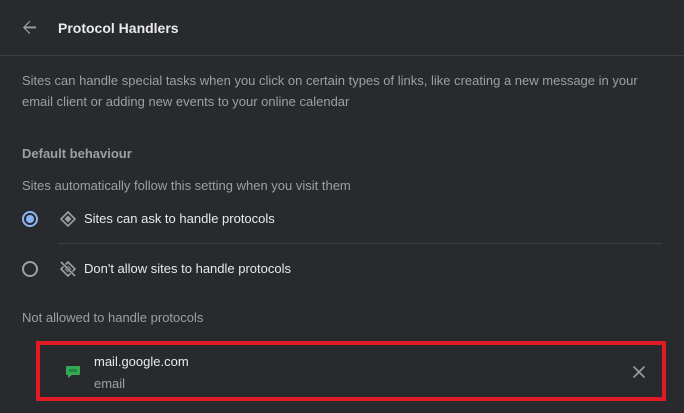 The image size is (684, 413). I want to click on back-button, so click(30, 28).